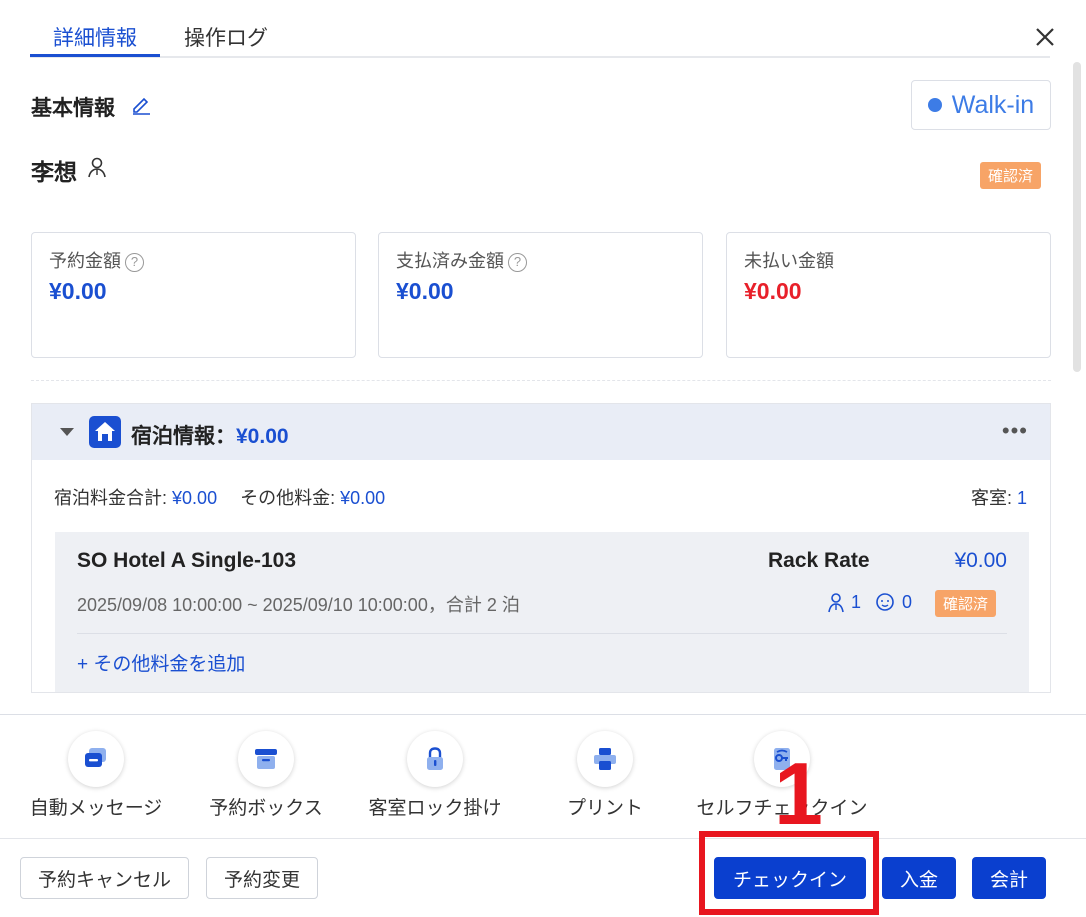  What do you see at coordinates (173, 436) in the screenshot?
I see `stay-info-title: 宿泊情報` at bounding box center [173, 436].